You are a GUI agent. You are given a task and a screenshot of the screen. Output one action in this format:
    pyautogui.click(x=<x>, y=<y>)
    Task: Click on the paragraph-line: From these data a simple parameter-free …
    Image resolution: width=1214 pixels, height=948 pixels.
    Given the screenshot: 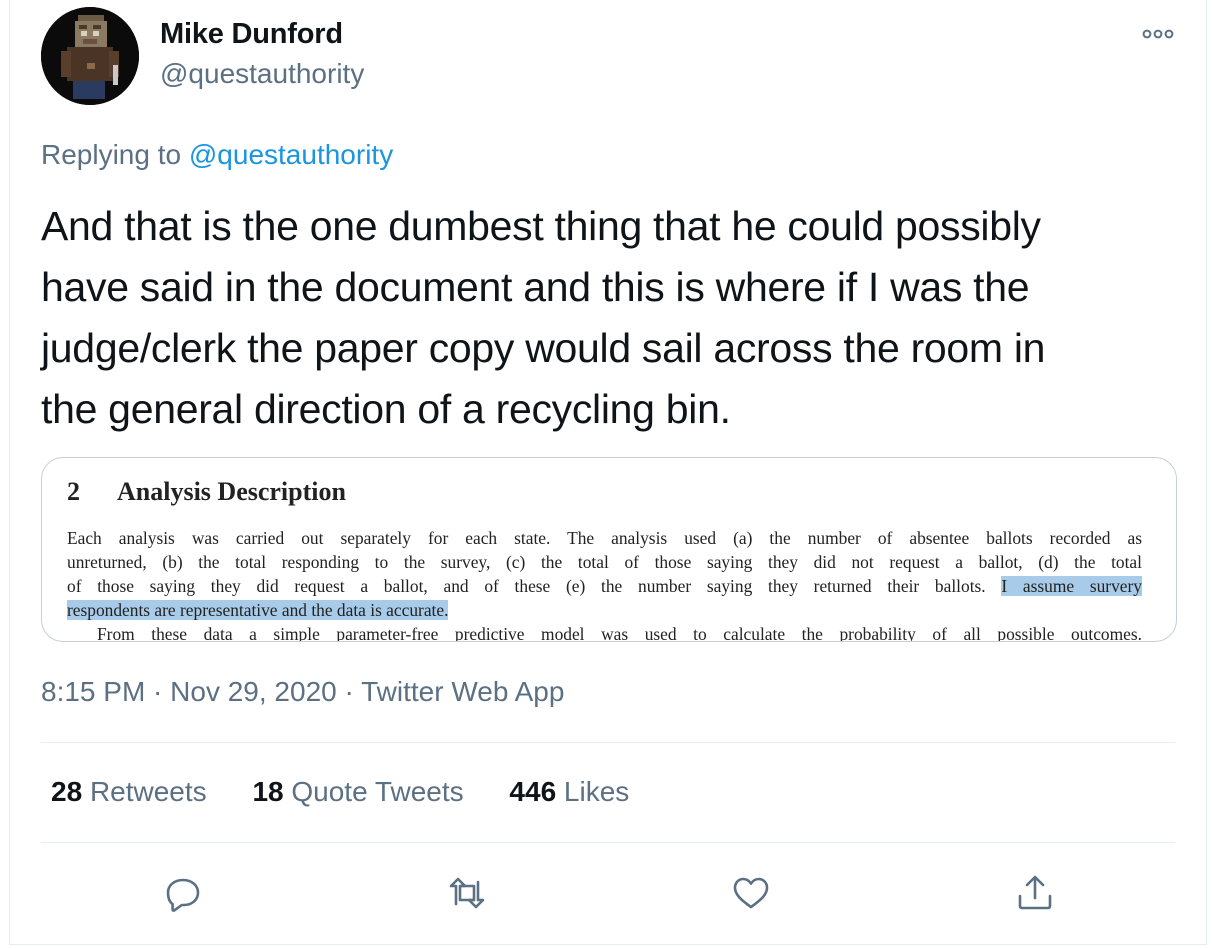 What is the action you would take?
    pyautogui.click(x=619, y=633)
    